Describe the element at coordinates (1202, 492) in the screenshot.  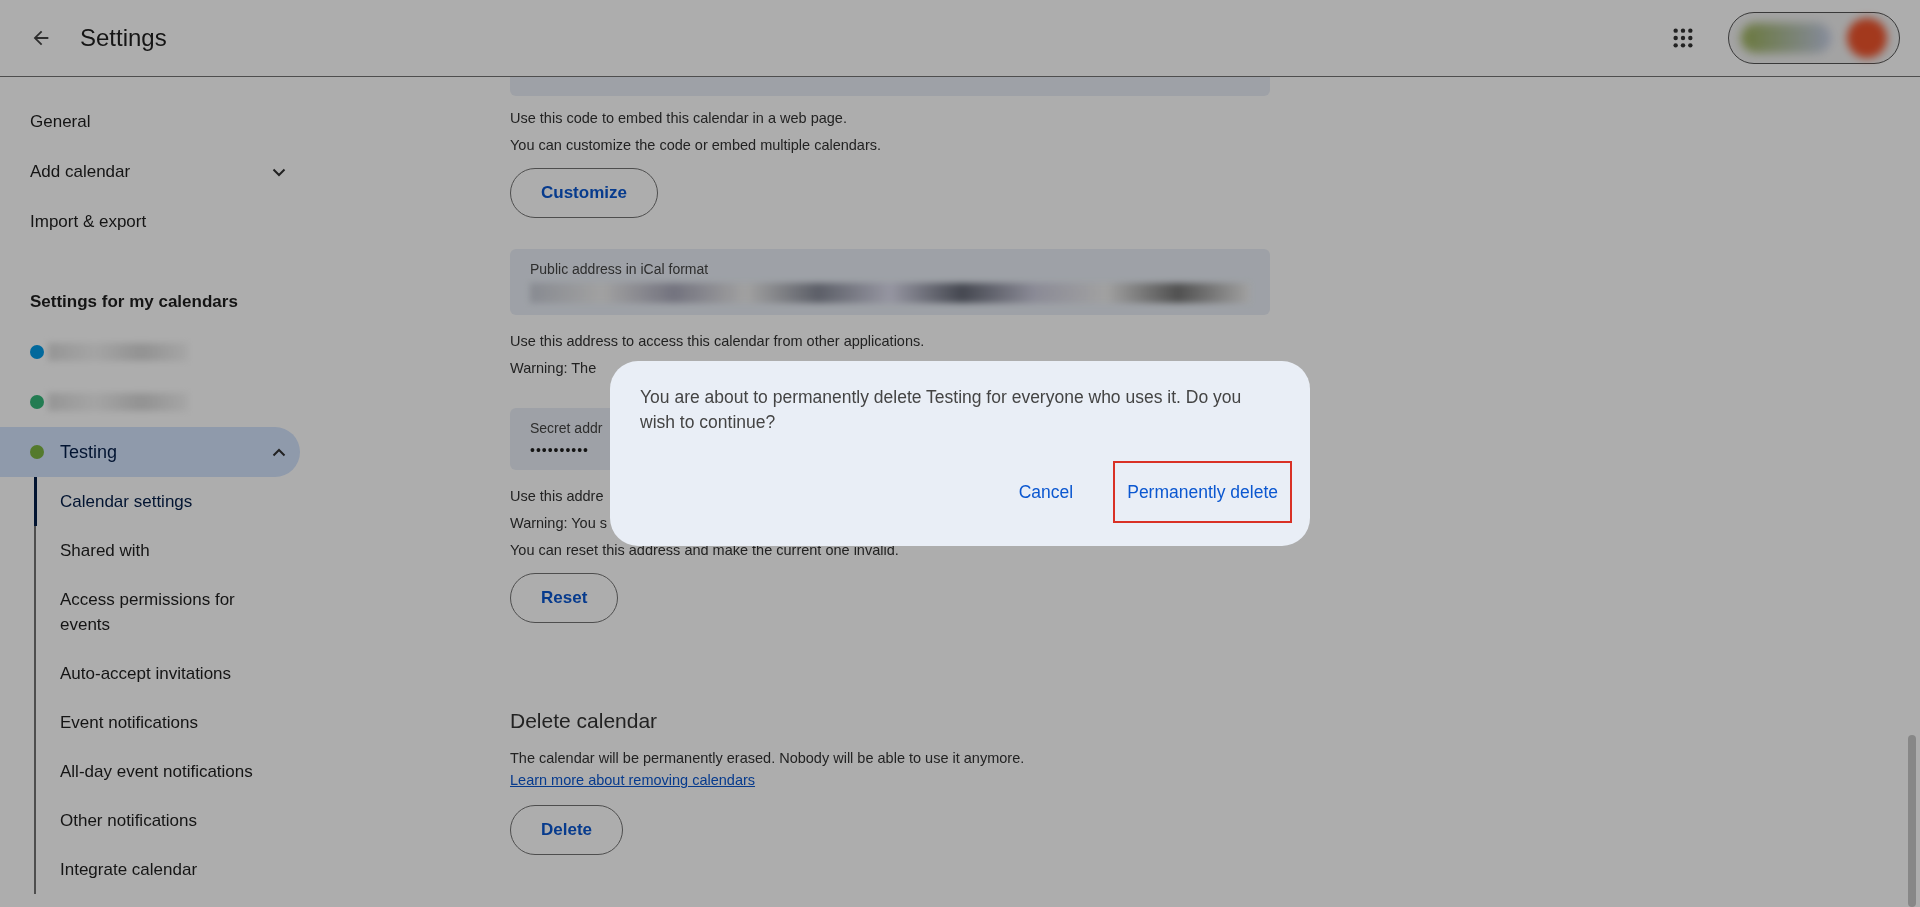
I see `dialog-button: Permanently delete` at that location.